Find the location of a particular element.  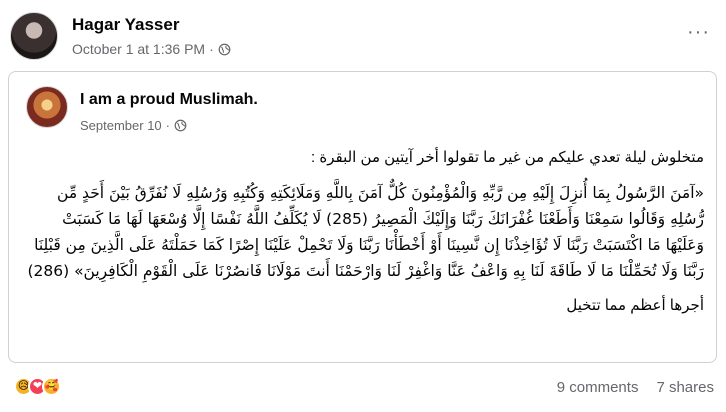

post-closing-text: أجرها أعظم مما تتخيل is located at coordinates (635, 305).